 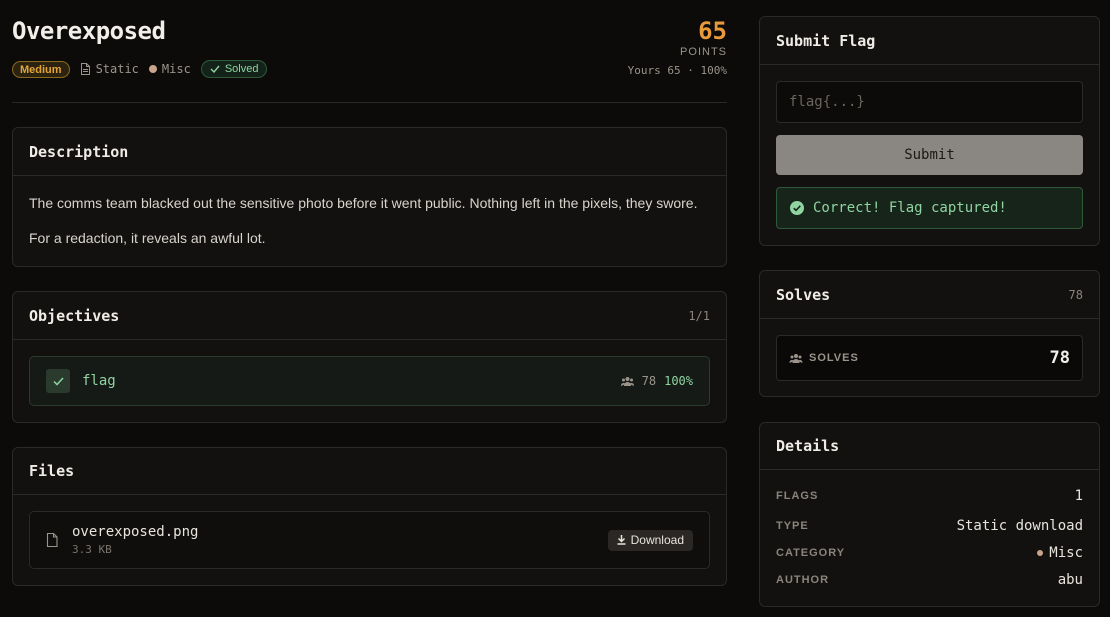 I want to click on difficulty-badge: Medium, so click(x=41, y=69).